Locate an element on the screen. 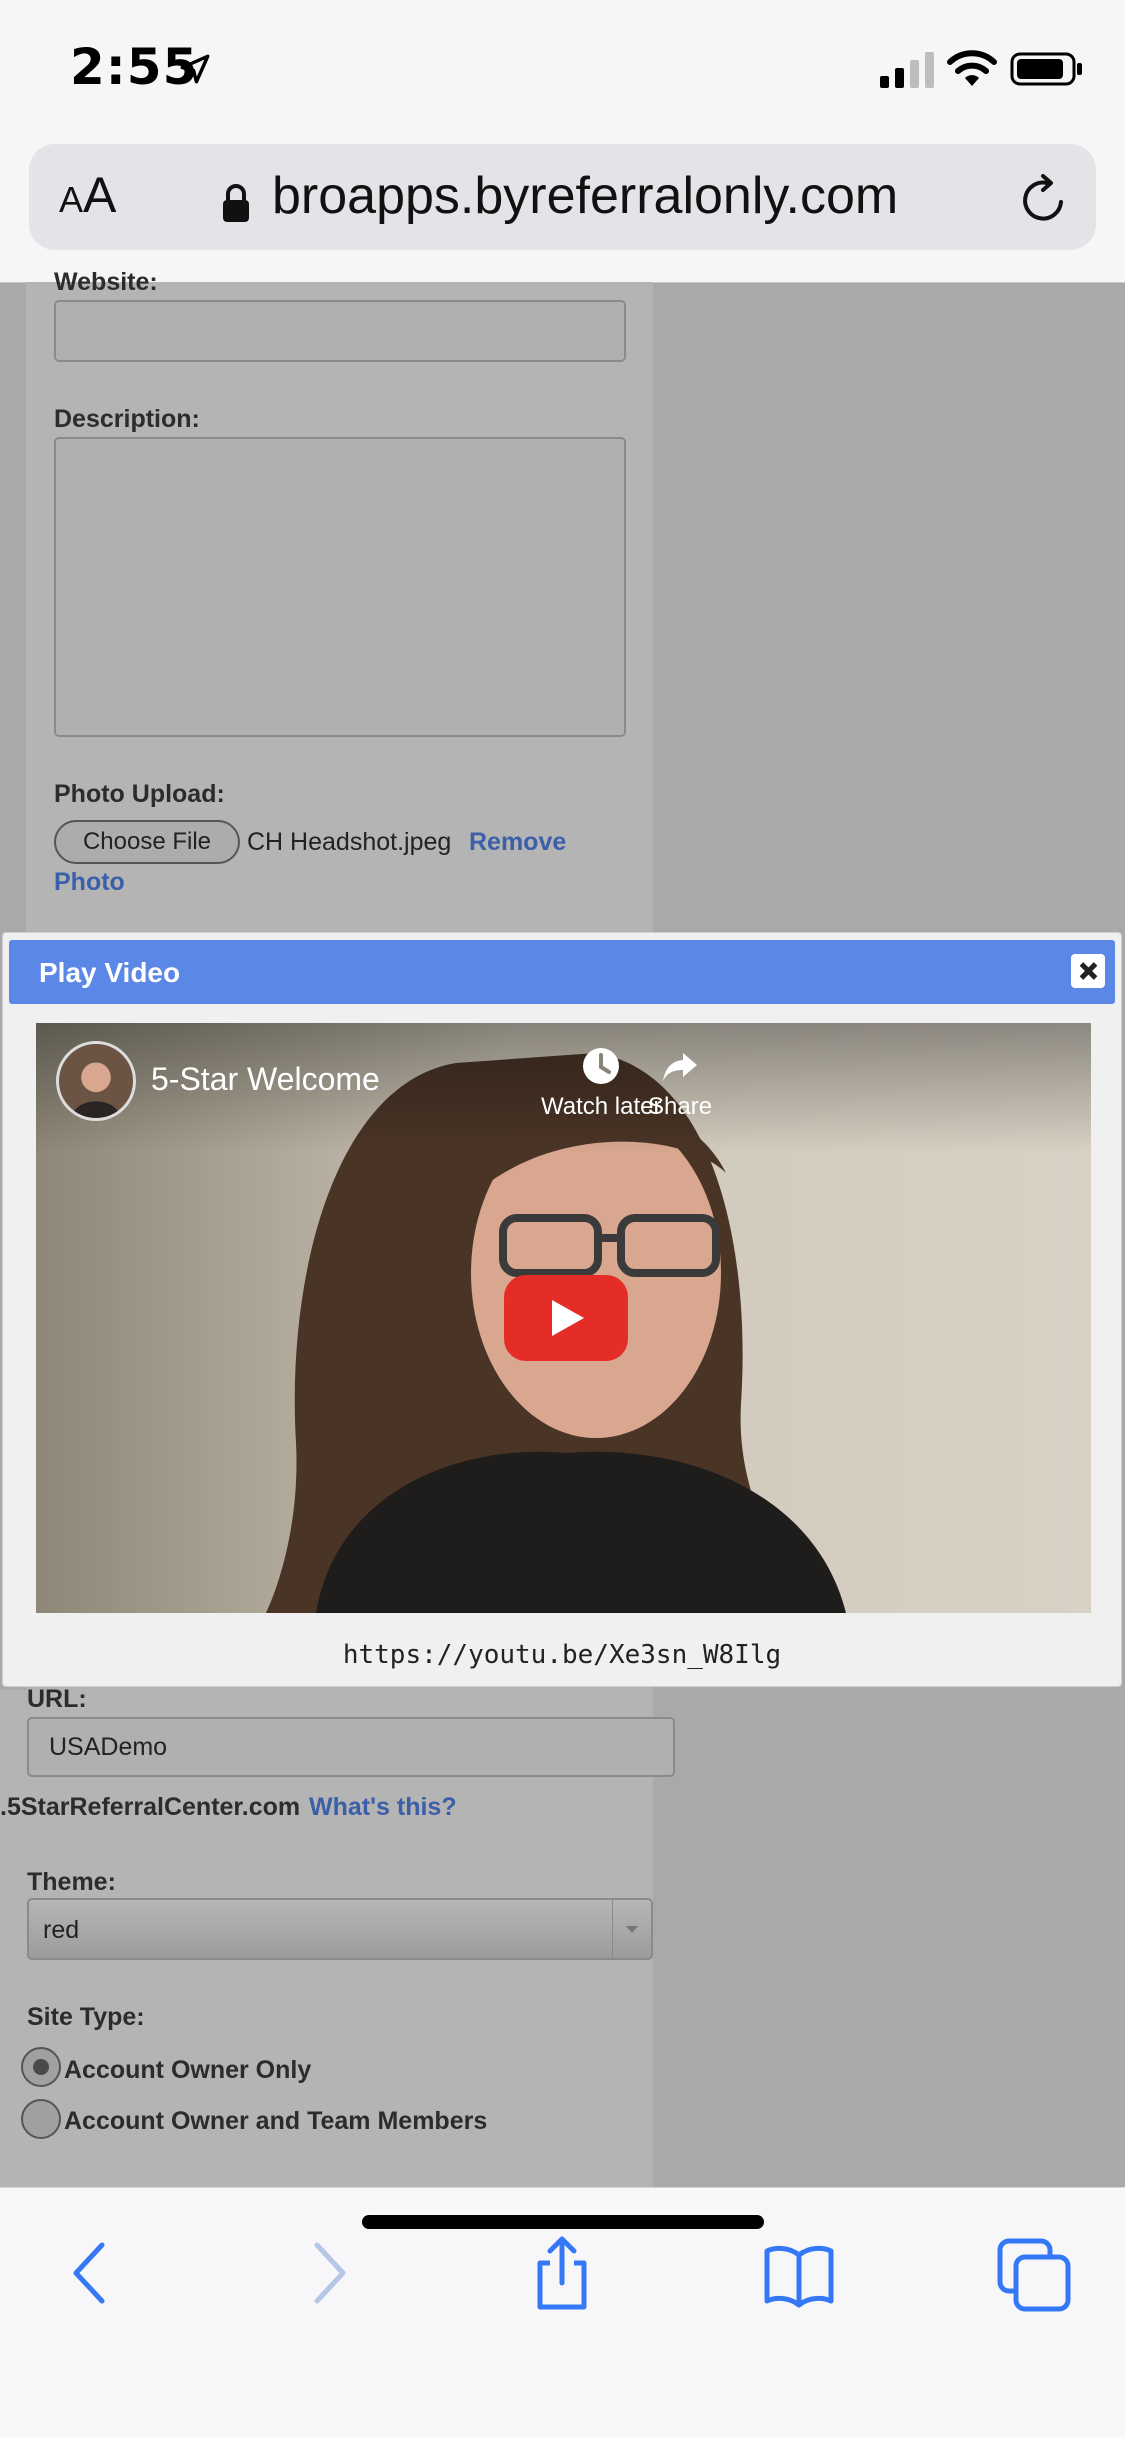 The width and height of the screenshot is (1125, 2437). share-button: Share is located at coordinates (680, 1083).